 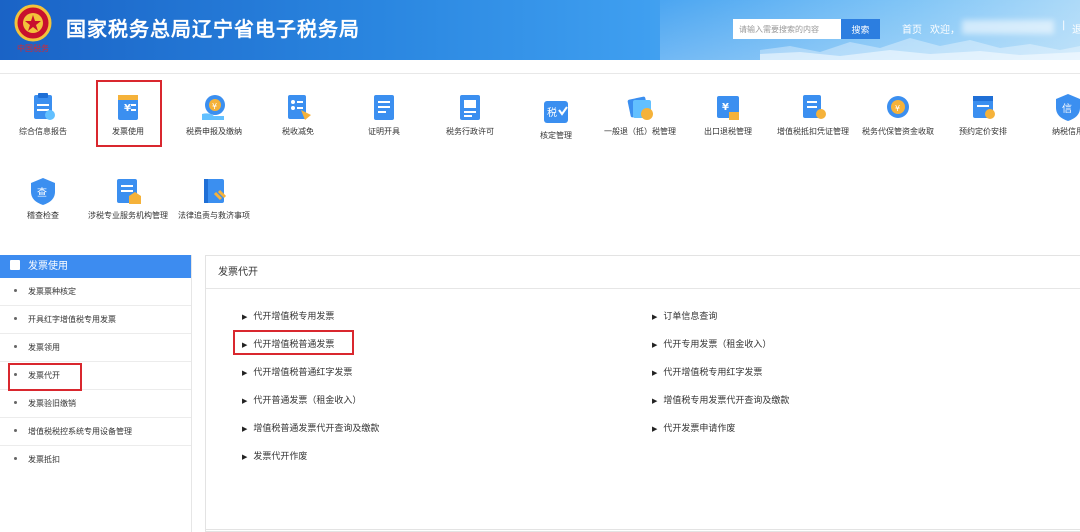 I want to click on menu-label: 综合信息报告, so click(x=43, y=131).